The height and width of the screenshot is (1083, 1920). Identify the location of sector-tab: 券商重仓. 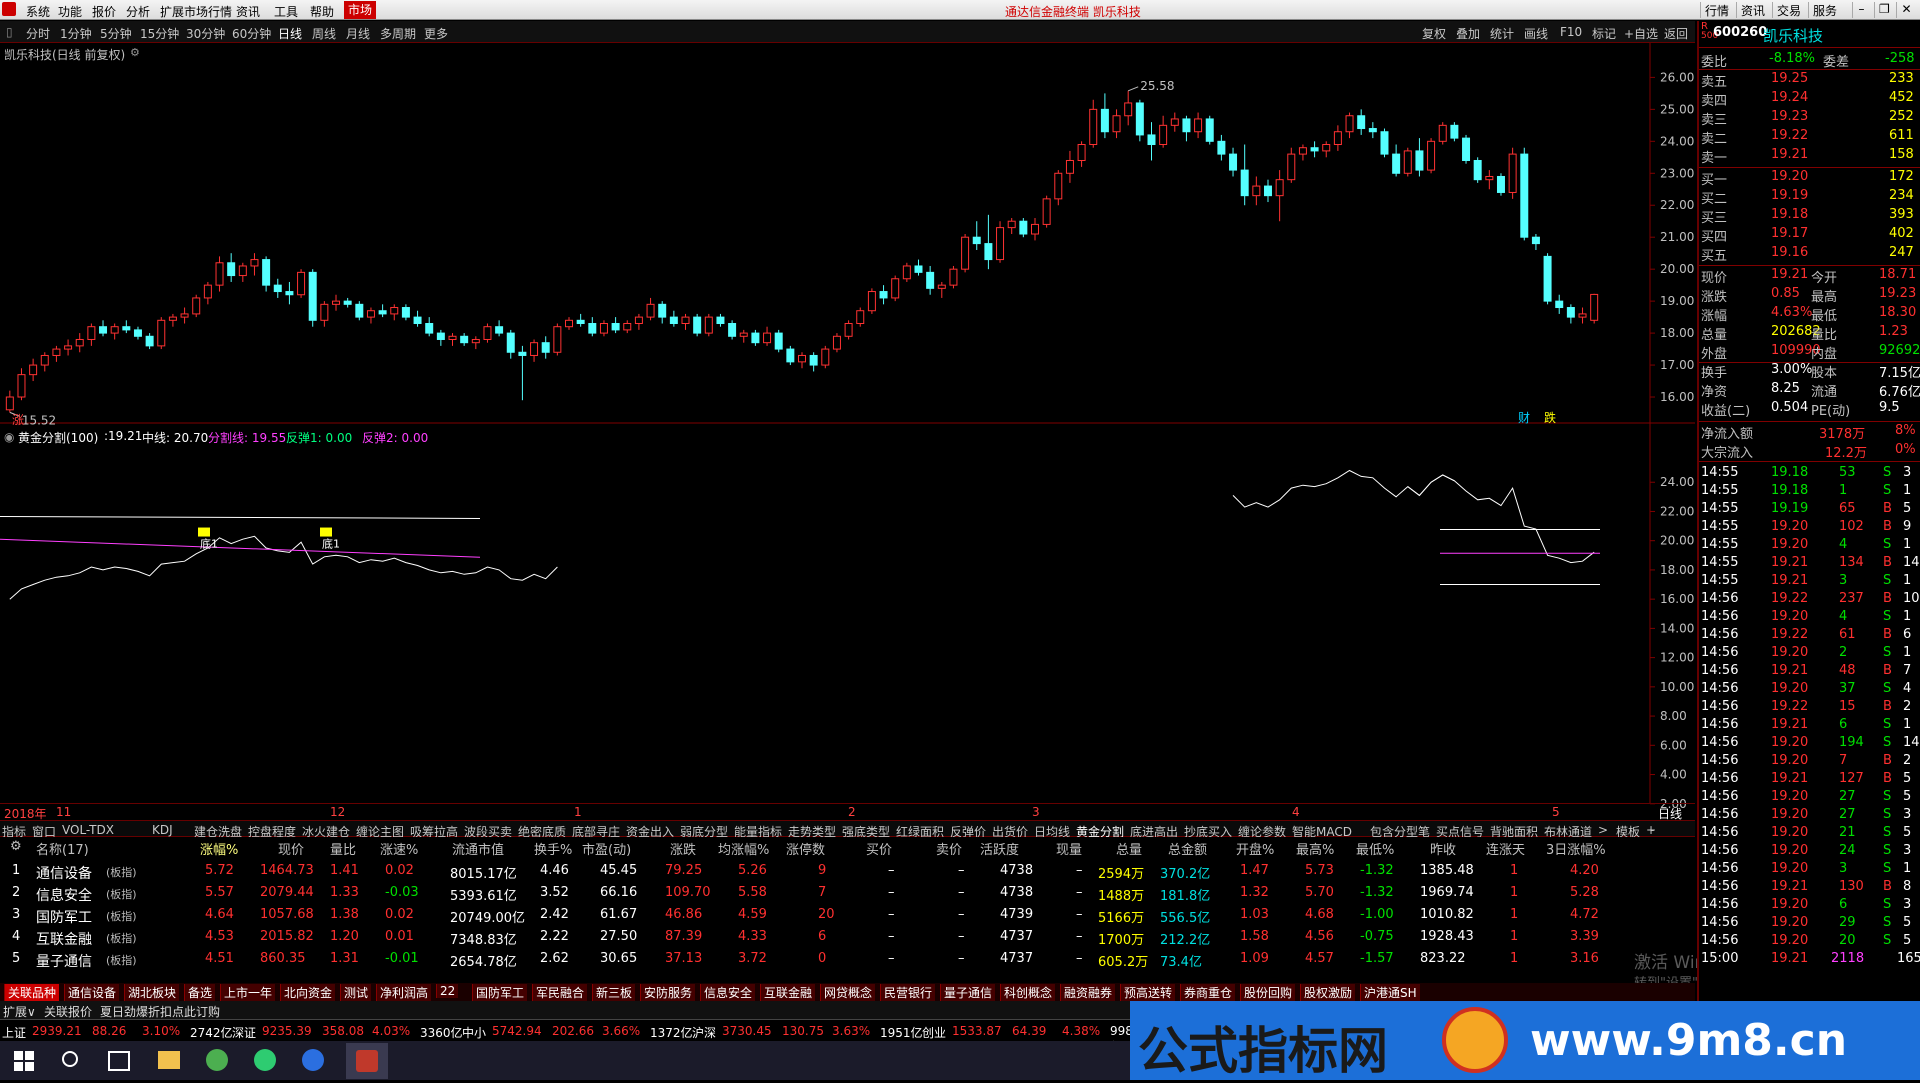
(1208, 992).